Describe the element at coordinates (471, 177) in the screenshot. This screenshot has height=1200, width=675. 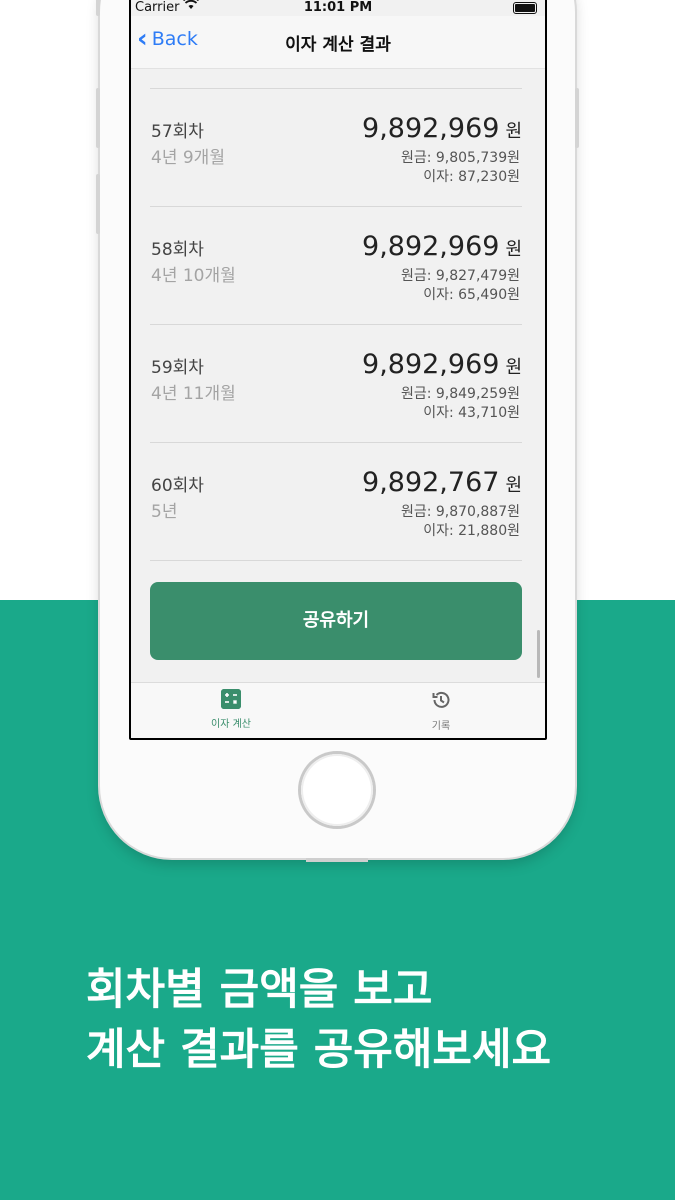
I see `interest-label: 이자: 87,230원` at that location.